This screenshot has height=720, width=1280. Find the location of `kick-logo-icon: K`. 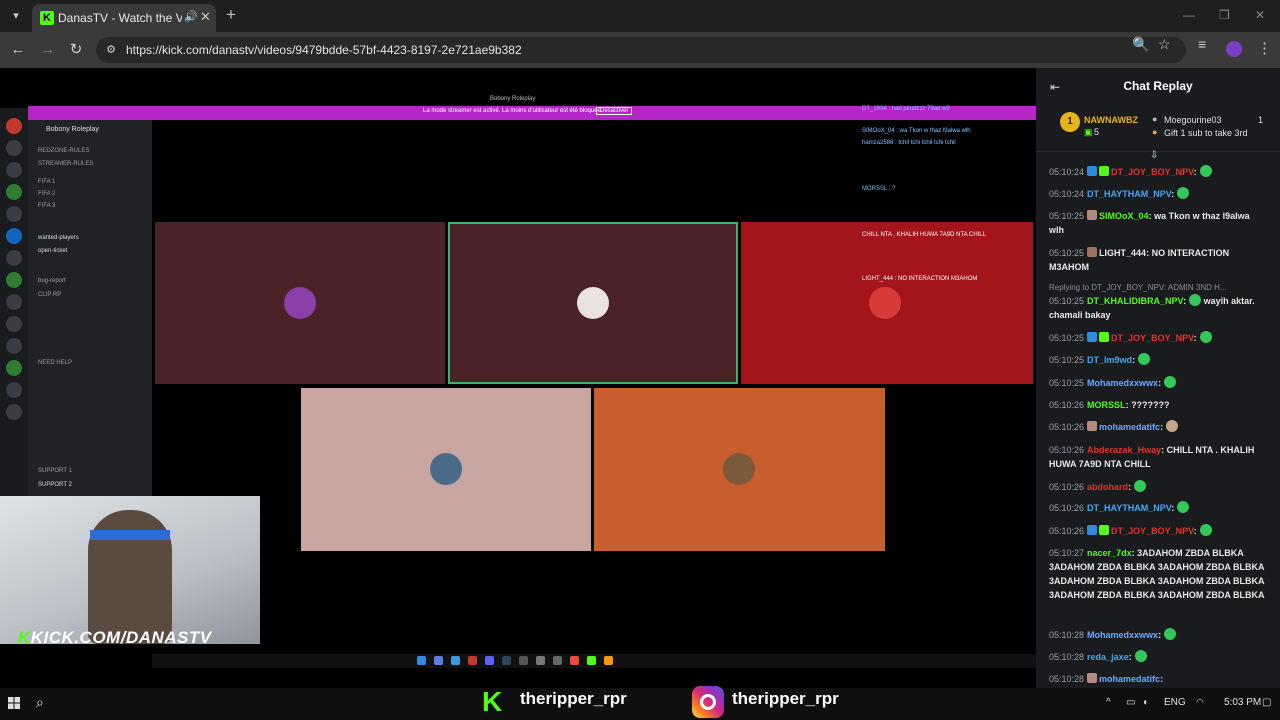

kick-logo-icon: K is located at coordinates (492, 701).